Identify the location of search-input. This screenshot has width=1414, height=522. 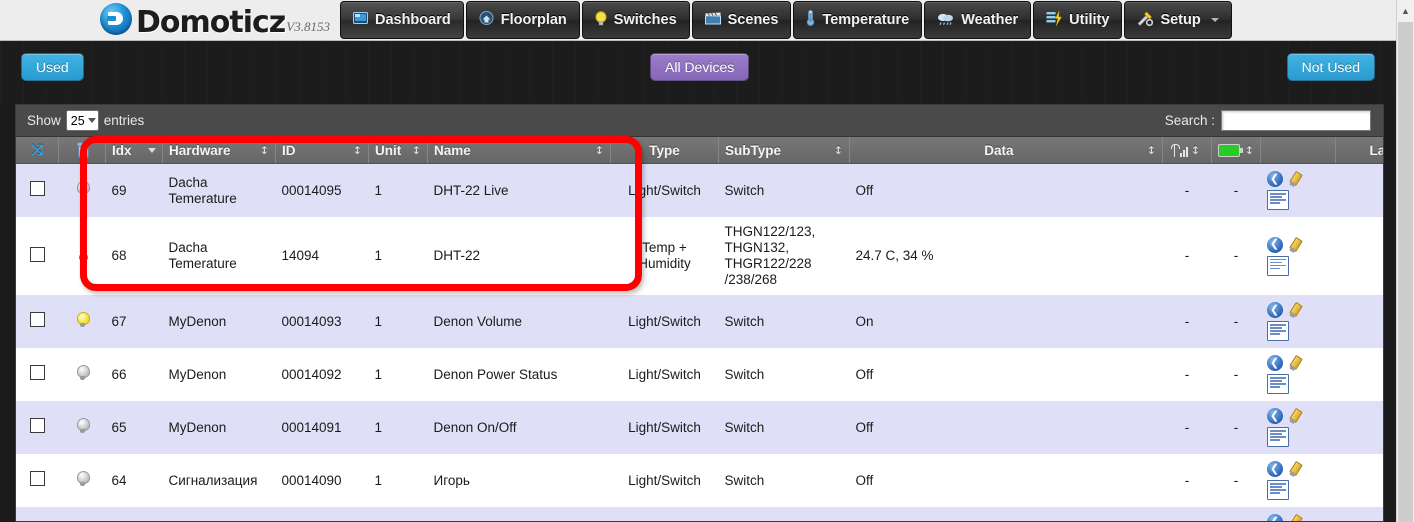
(1296, 120).